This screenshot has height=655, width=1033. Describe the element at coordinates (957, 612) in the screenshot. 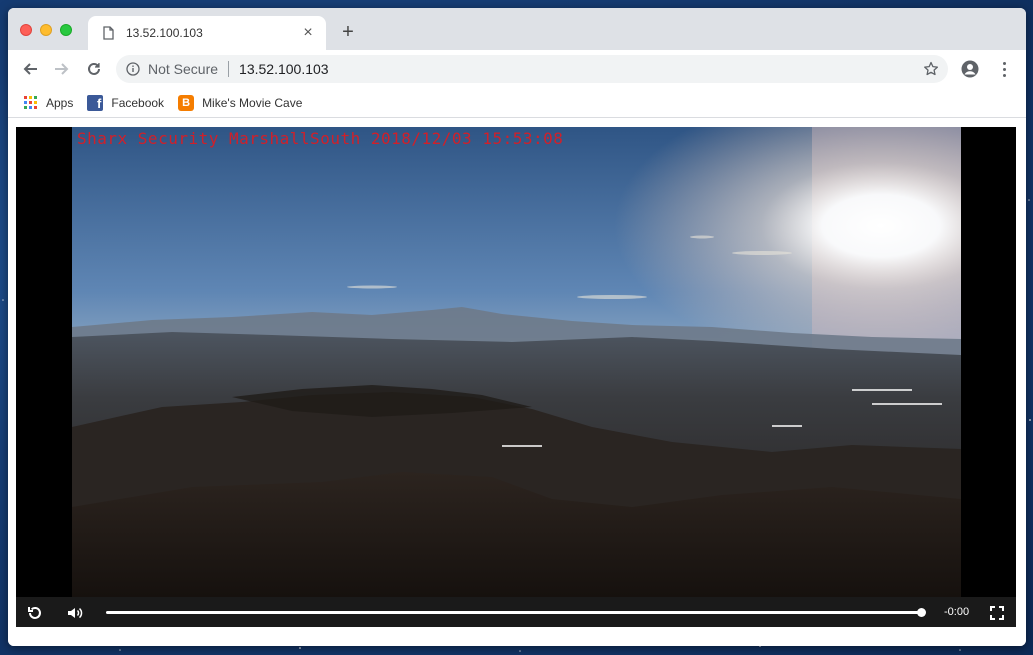

I see `time-remaining: -0:00` at that location.